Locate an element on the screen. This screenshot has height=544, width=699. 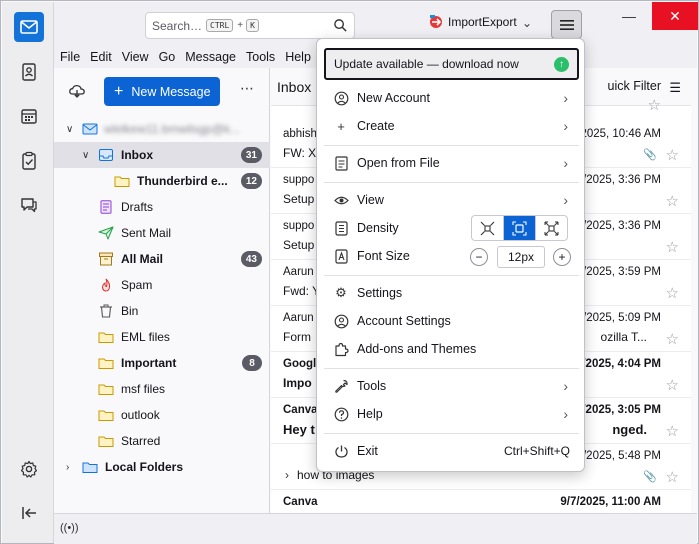
density-touch-icon is located at coordinates (551, 228).